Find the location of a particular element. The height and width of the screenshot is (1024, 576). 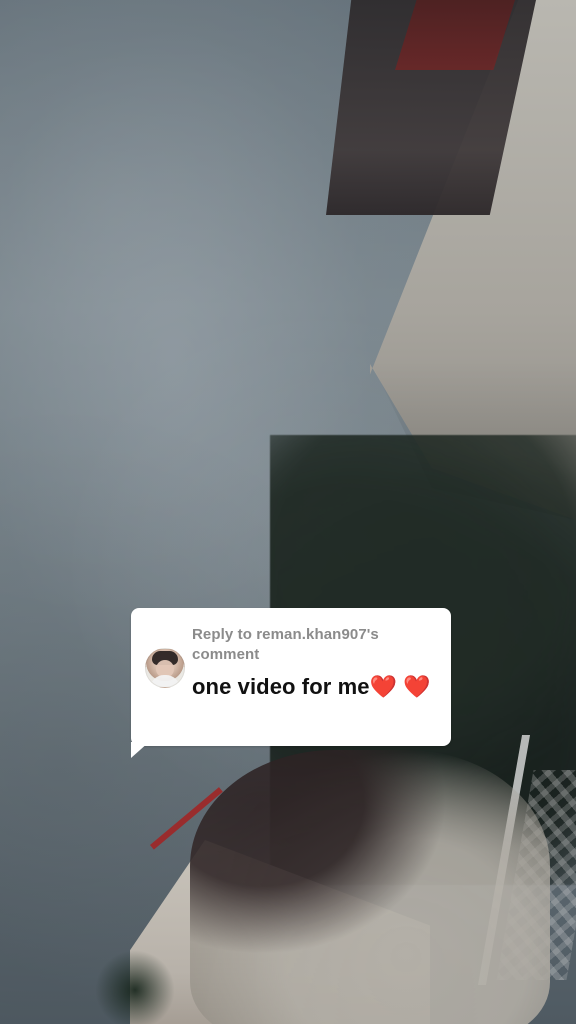

avatar-shirt is located at coordinates (165, 681).